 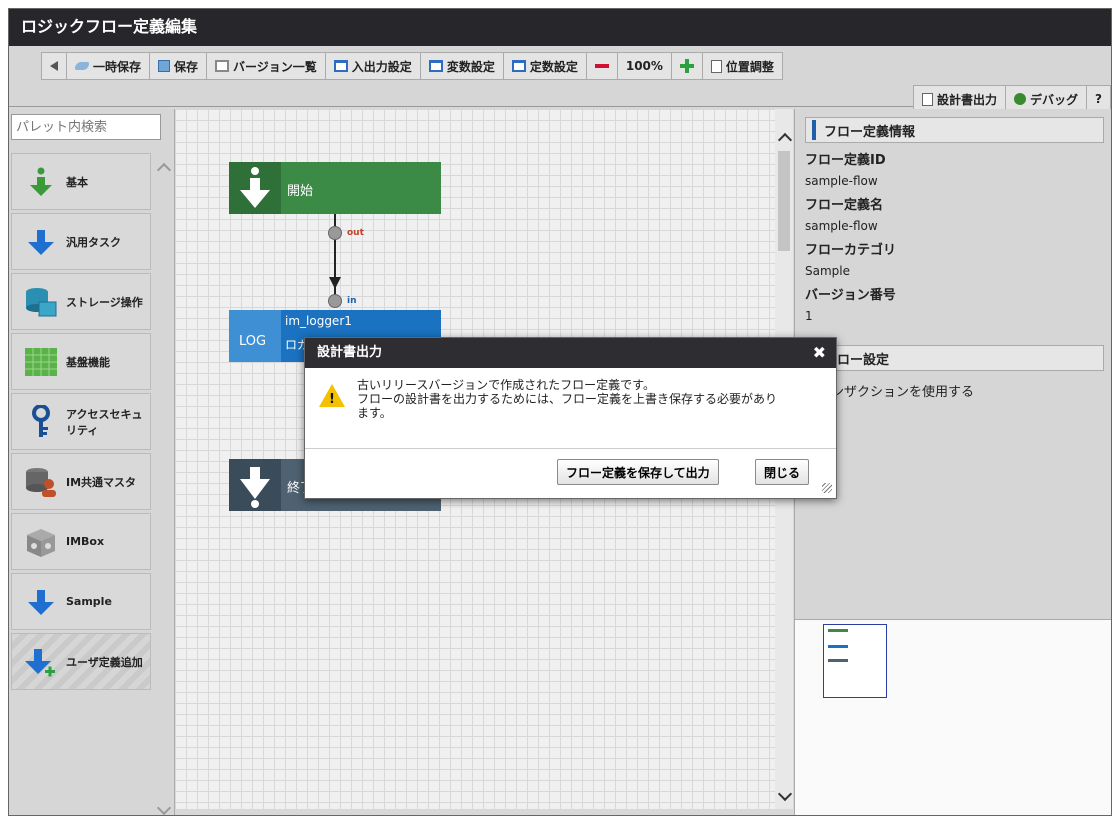 What do you see at coordinates (953, 717) in the screenshot?
I see `minimap` at bounding box center [953, 717].